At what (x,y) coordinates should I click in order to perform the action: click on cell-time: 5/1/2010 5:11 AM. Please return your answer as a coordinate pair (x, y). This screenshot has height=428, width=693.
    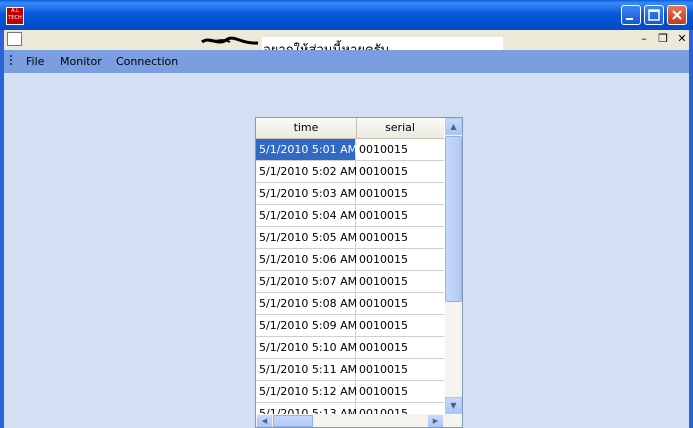
    Looking at the image, I should click on (306, 369).